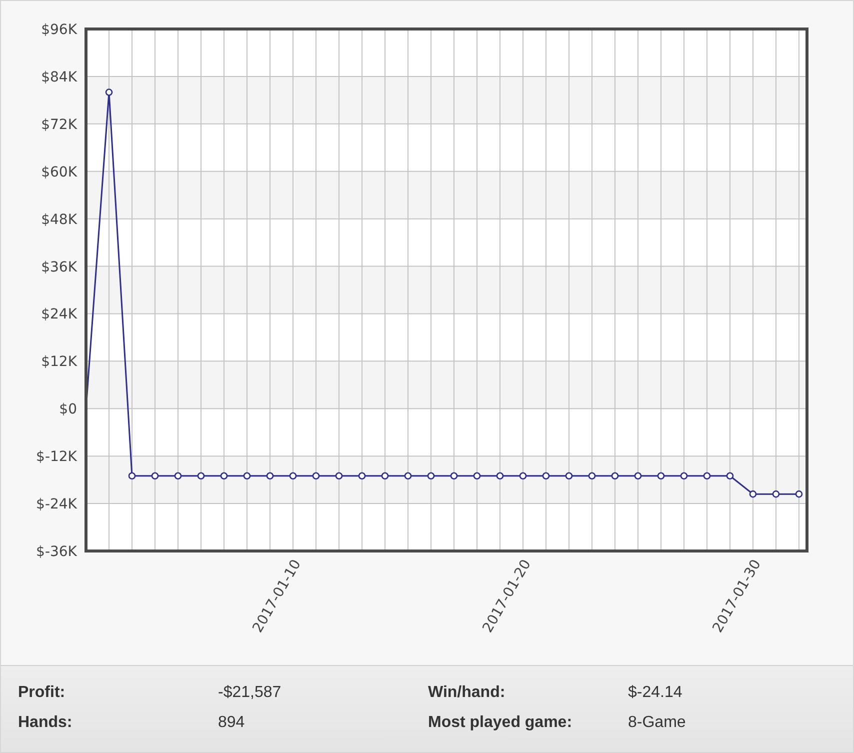  Describe the element at coordinates (467, 693) in the screenshot. I see `stat-label: Win/hand:` at that location.